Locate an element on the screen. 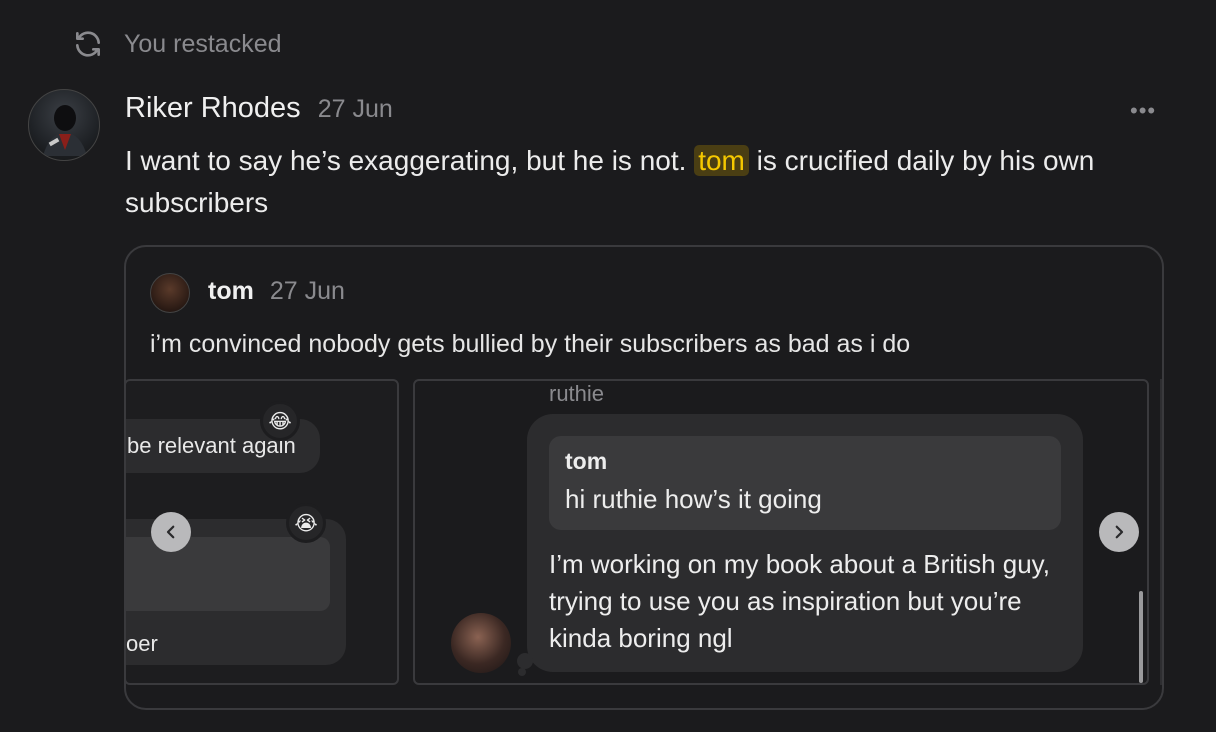  reply-block: tom hi ruthie how’s it going is located at coordinates (805, 483).